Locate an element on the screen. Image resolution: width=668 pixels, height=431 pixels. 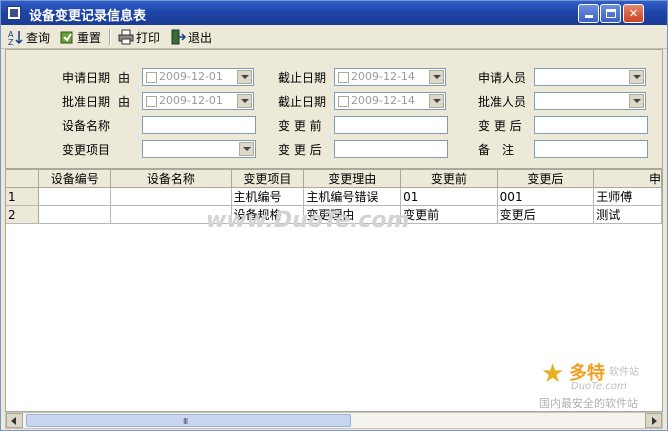
row-number: 2 is located at coordinates (23, 214).